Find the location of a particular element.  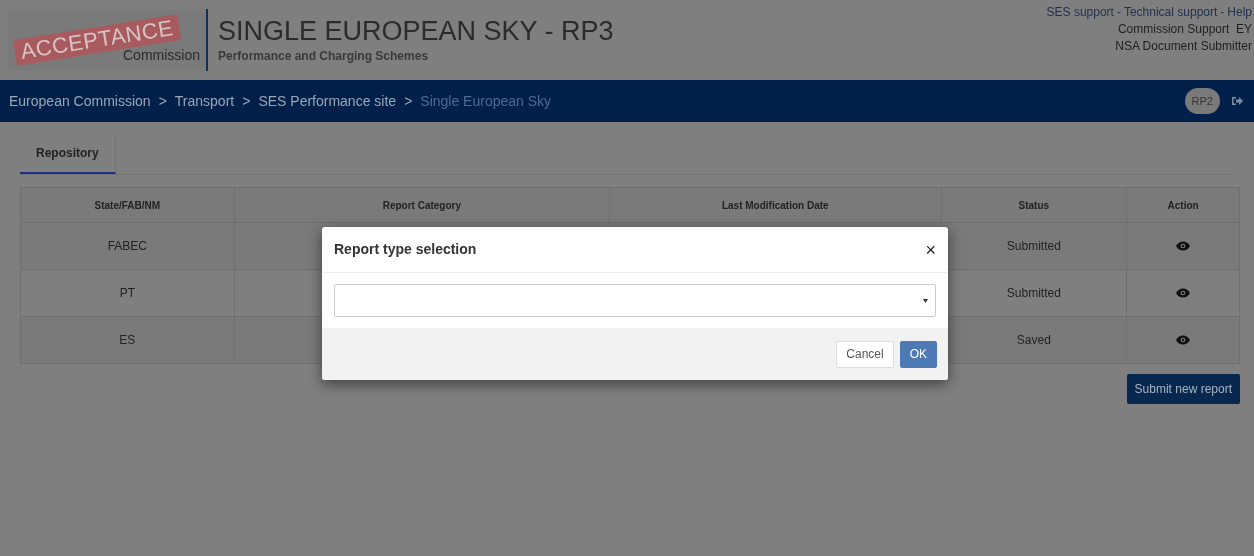

breadcrumb-link: European Commission is located at coordinates (80, 101).